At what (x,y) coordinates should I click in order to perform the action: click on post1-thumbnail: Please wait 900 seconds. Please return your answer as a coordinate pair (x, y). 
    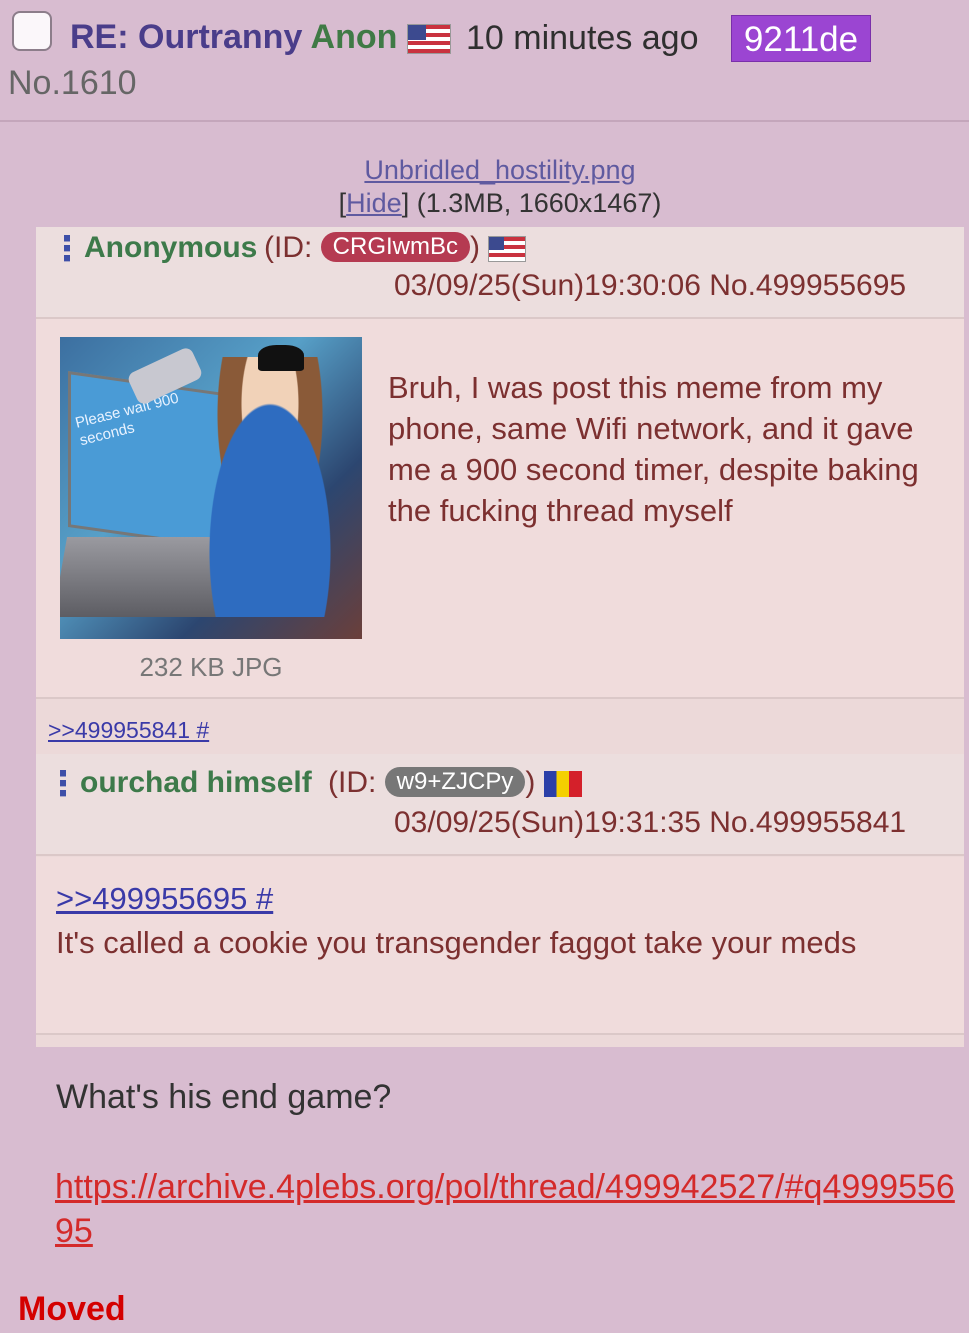
    Looking at the image, I should click on (211, 488).